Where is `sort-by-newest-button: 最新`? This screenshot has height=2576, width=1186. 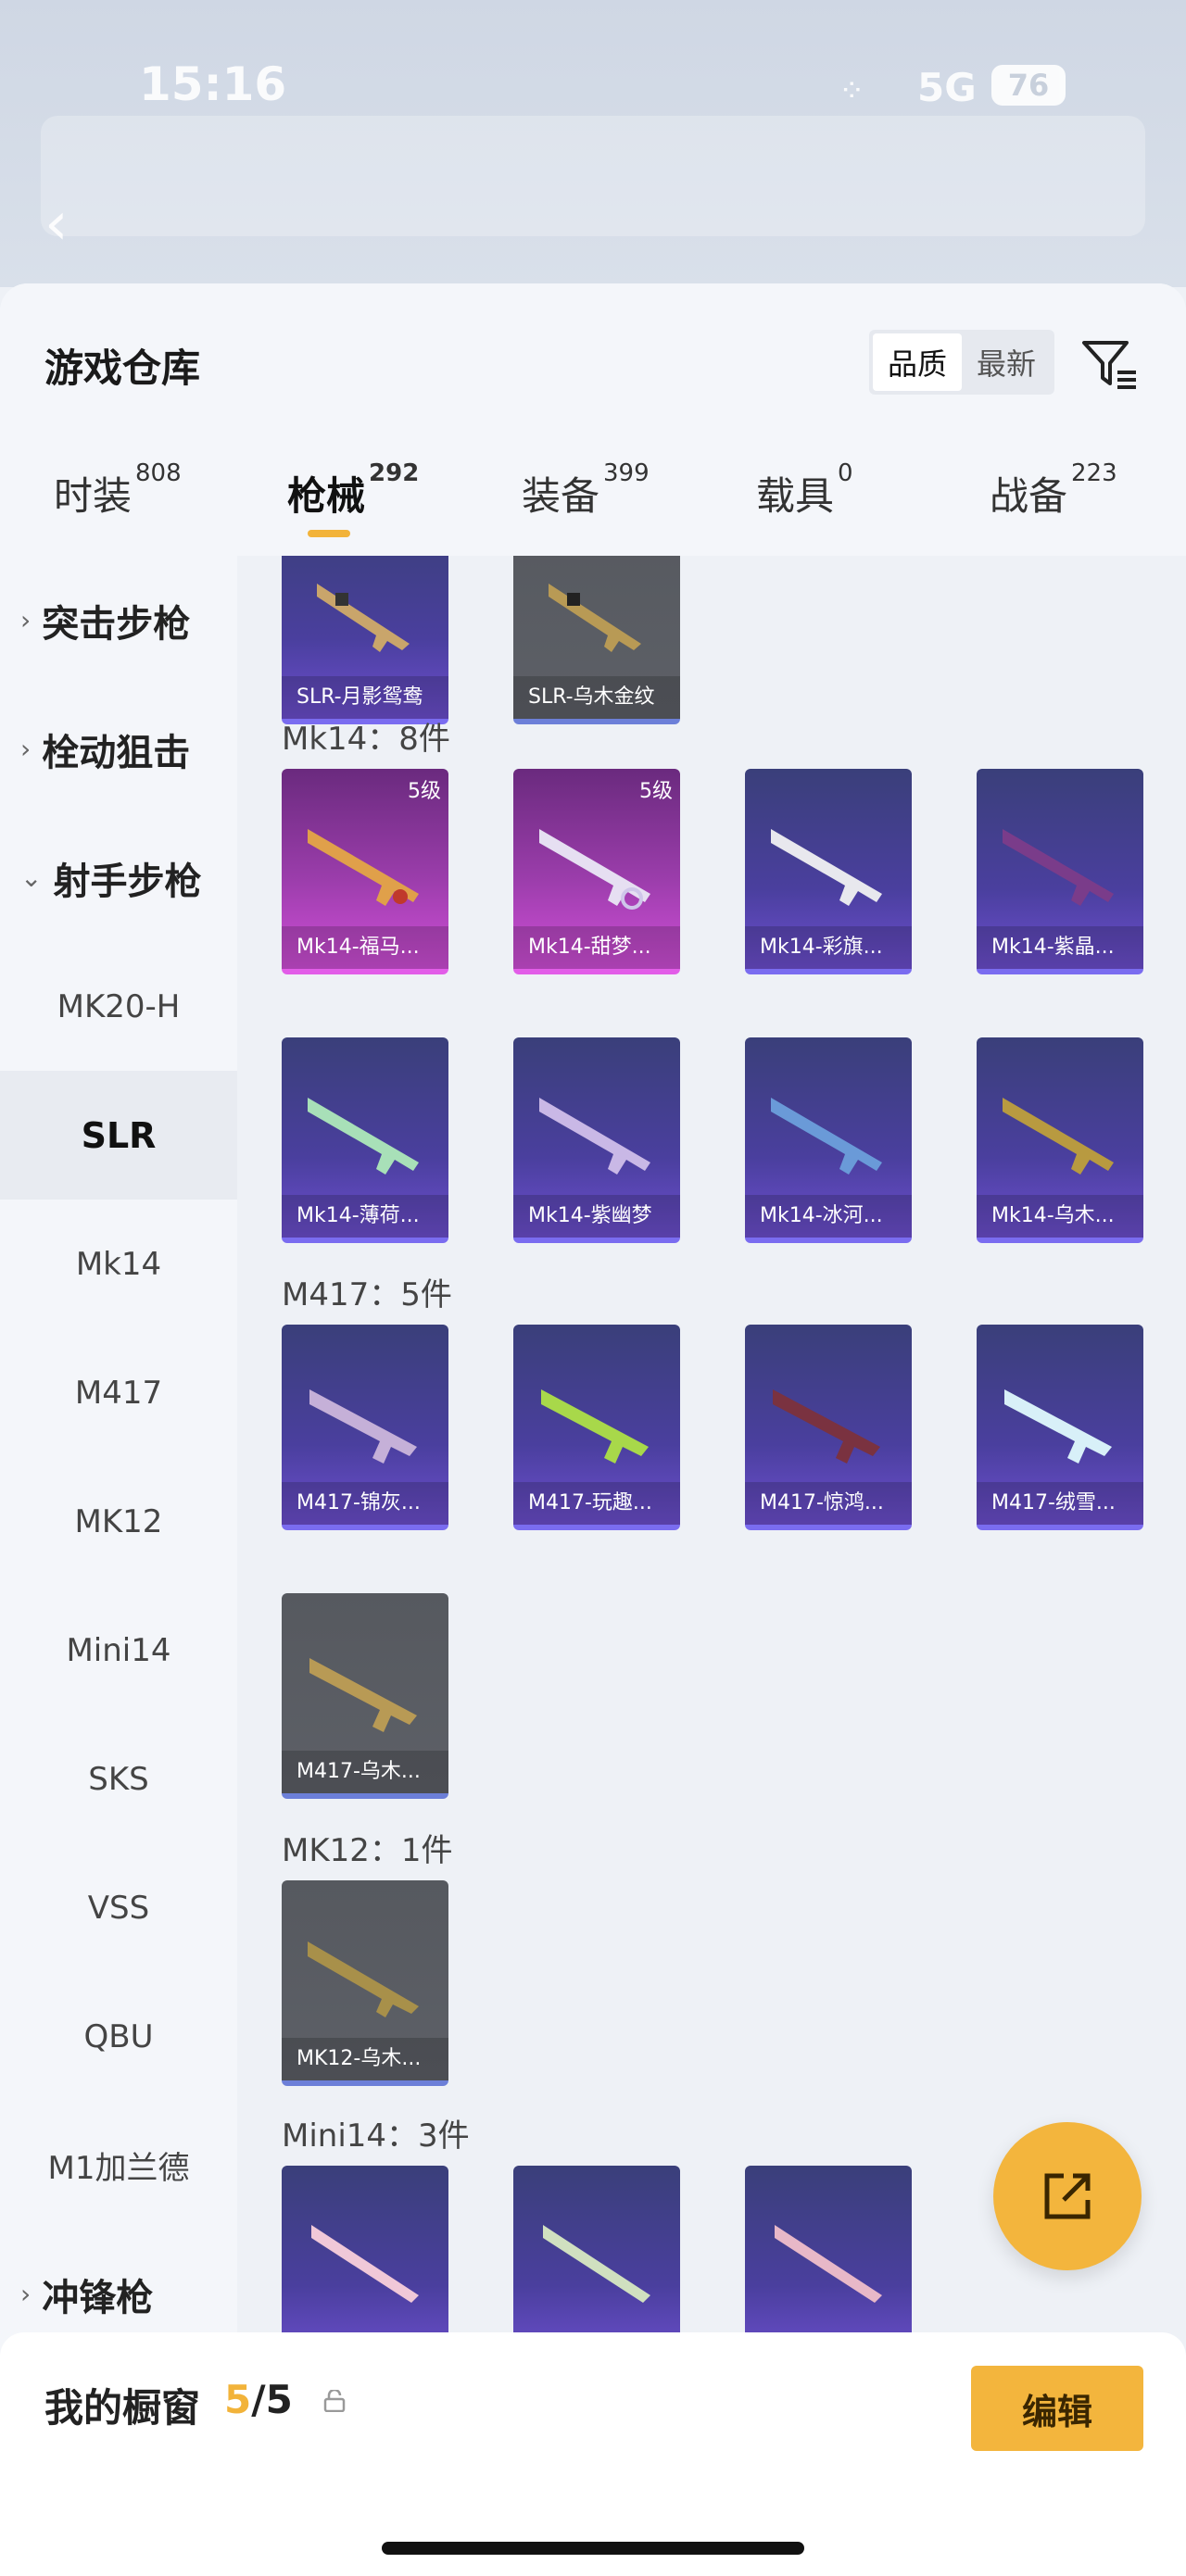
sort-by-newest-button: 最新 is located at coordinates (1006, 362).